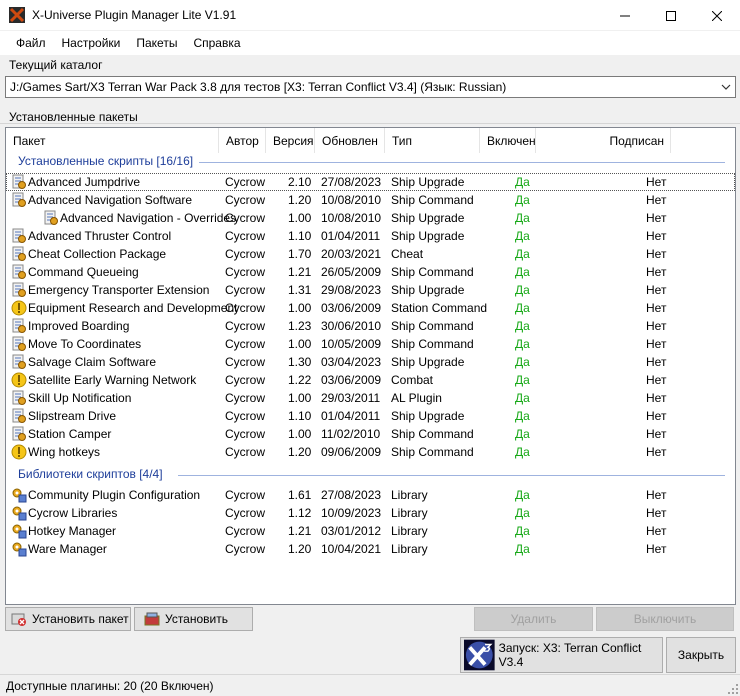  I want to click on group-header: Библиотеки скриптов [4/4], so click(90, 474).